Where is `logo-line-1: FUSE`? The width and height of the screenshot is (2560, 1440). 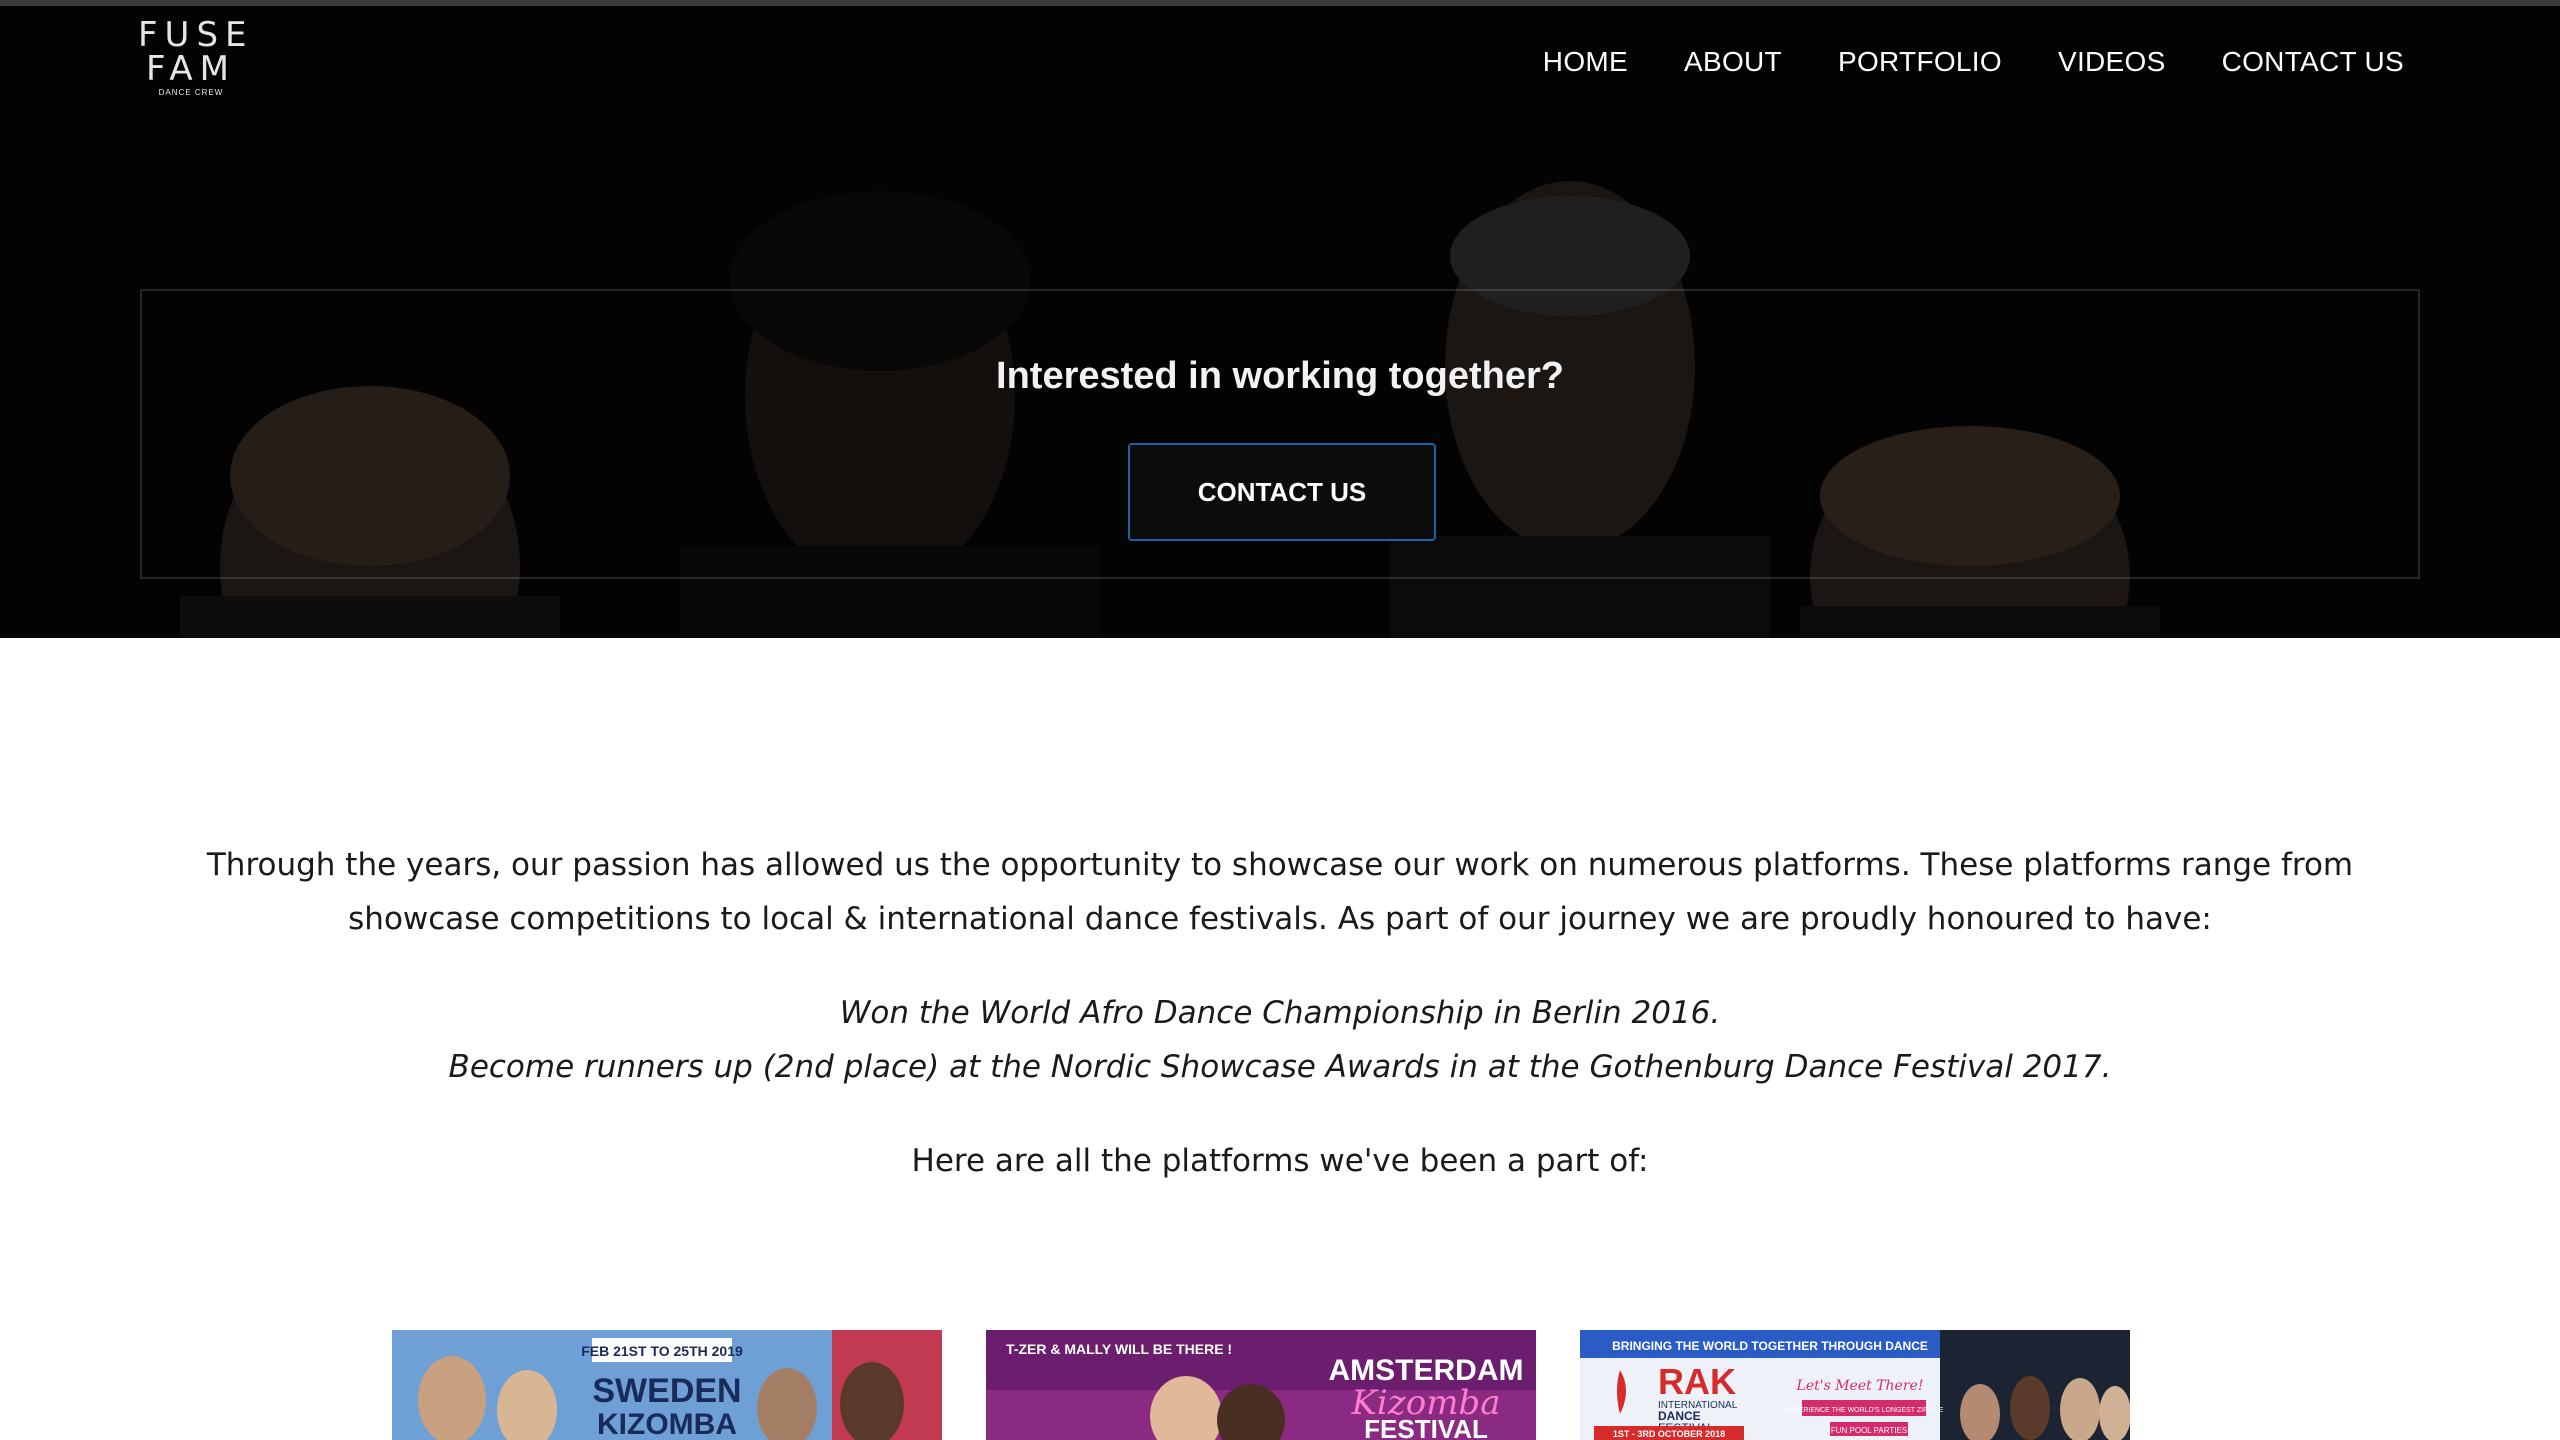
logo-line-1: FUSE is located at coordinates (196, 35).